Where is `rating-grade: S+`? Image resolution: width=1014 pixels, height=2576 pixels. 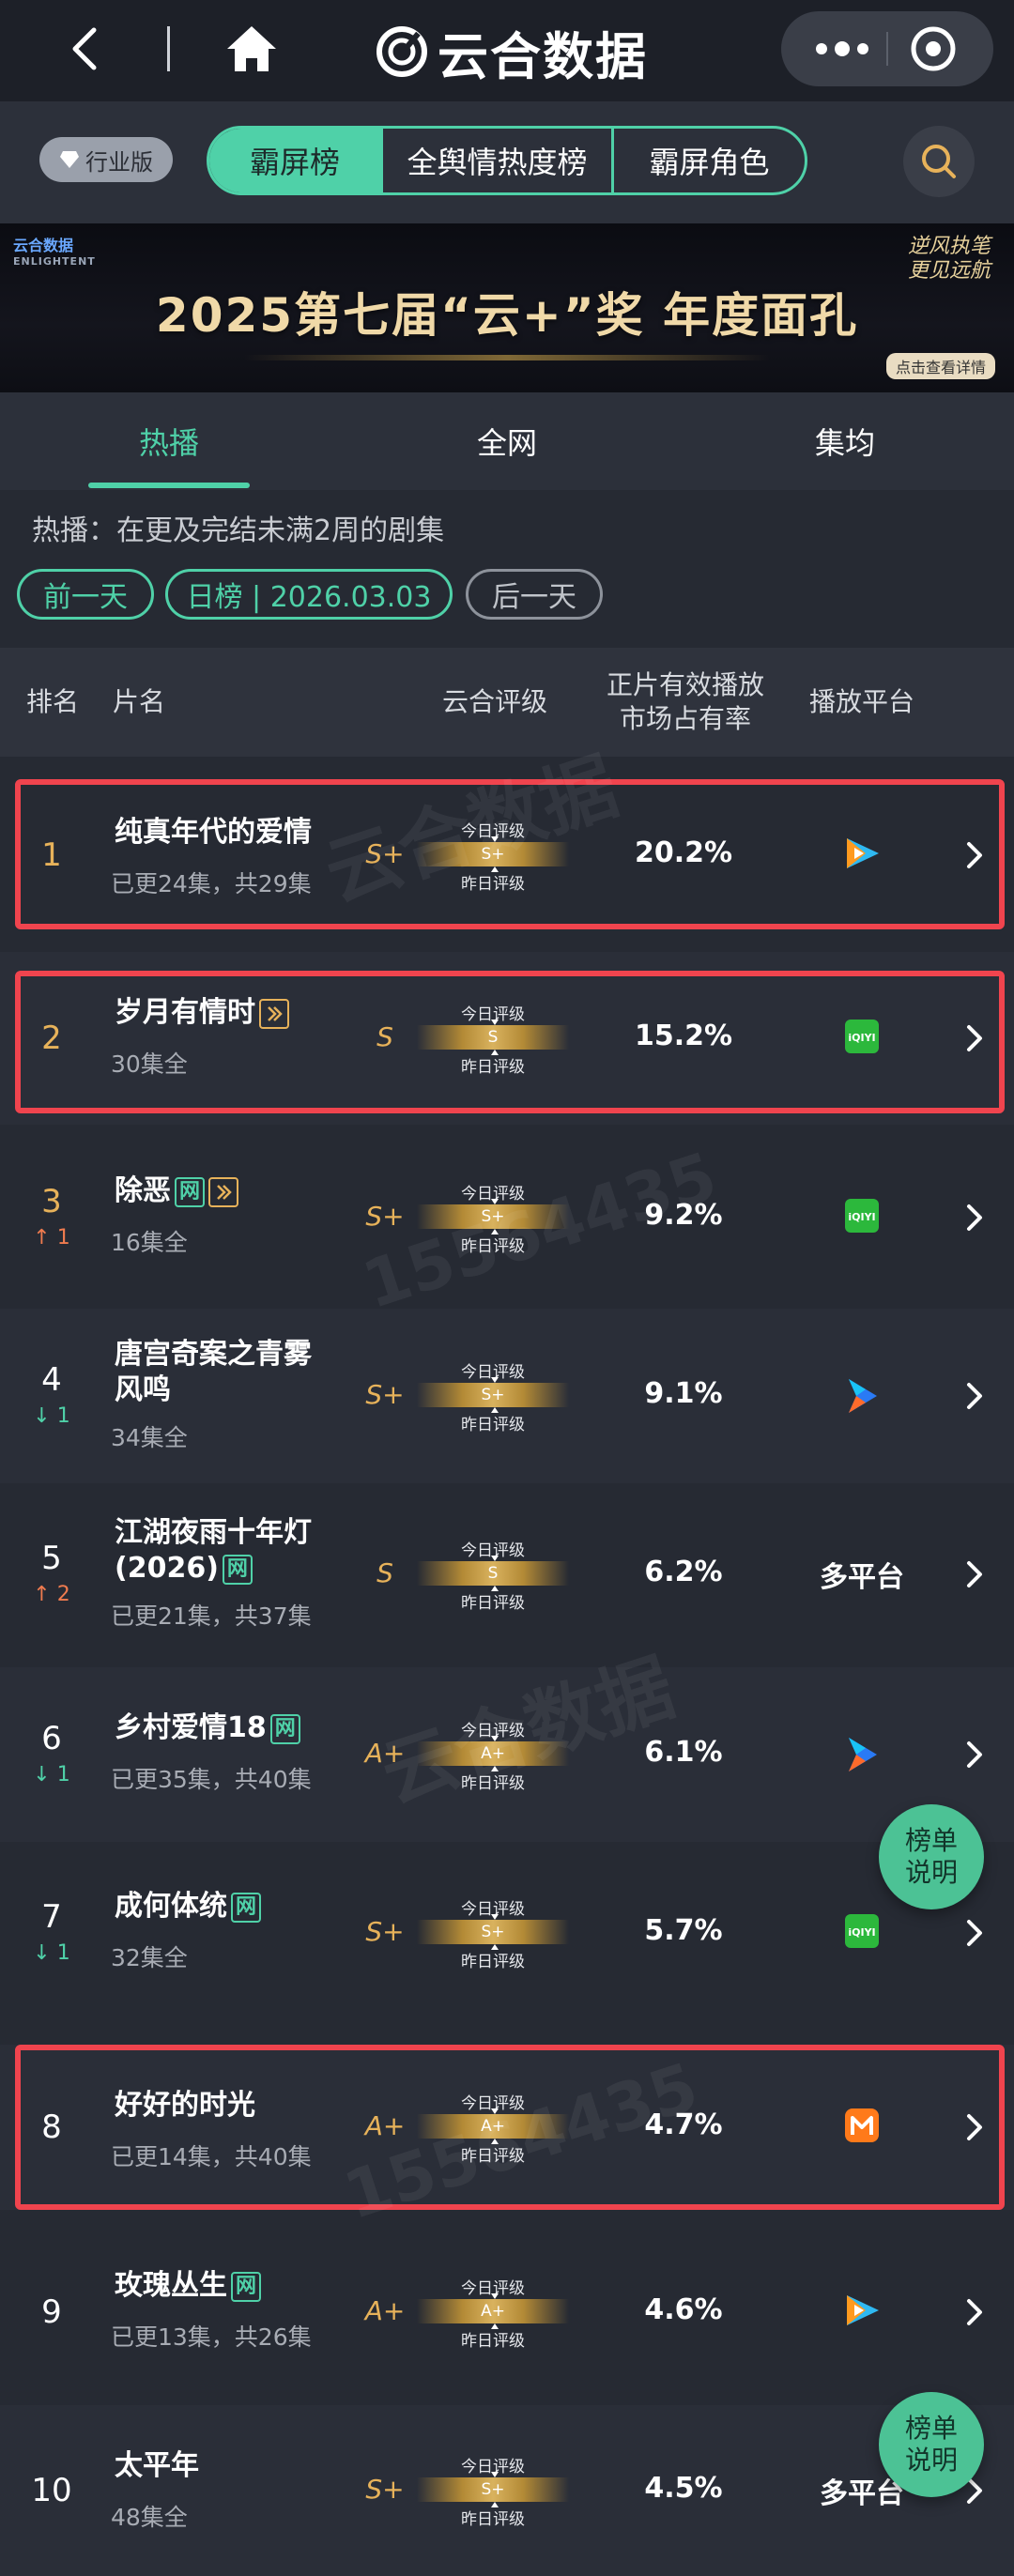 rating-grade: S+ is located at coordinates (385, 1932).